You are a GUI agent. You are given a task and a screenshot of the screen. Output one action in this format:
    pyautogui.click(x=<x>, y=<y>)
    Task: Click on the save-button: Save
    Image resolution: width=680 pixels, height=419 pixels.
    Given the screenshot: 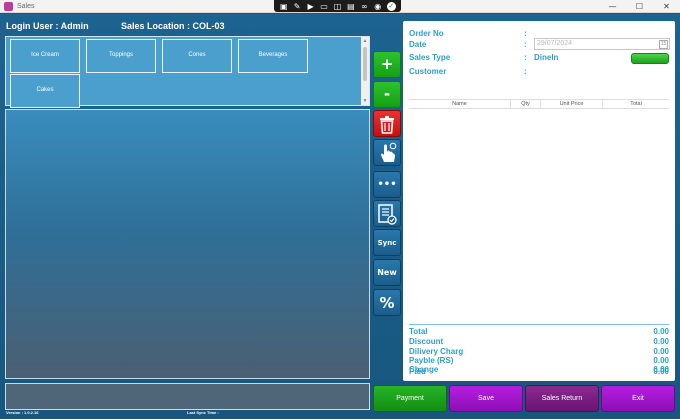 What is the action you would take?
    pyautogui.click(x=486, y=398)
    